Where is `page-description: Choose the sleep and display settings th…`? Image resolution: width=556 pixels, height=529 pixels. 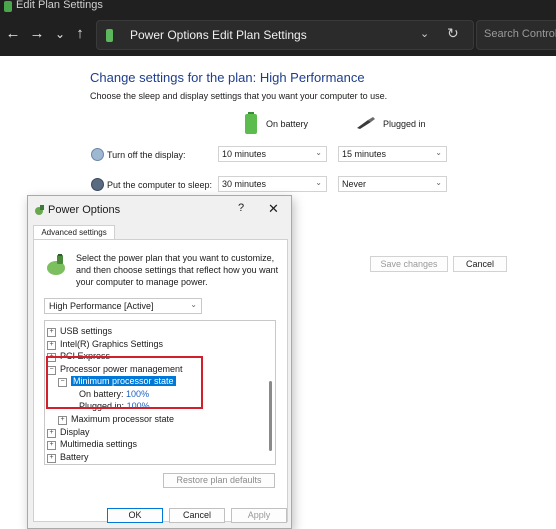 page-description: Choose the sleep and display settings th… is located at coordinates (239, 96).